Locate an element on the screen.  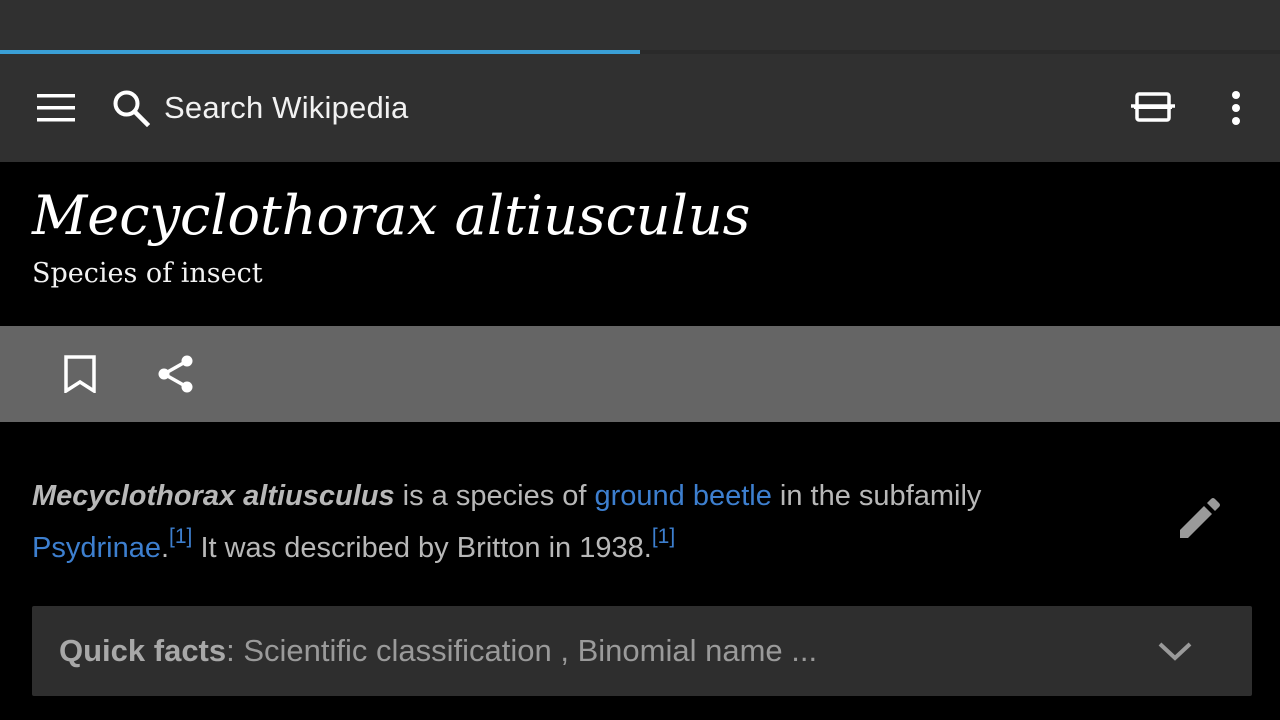
tabs-button is located at coordinates (1153, 108).